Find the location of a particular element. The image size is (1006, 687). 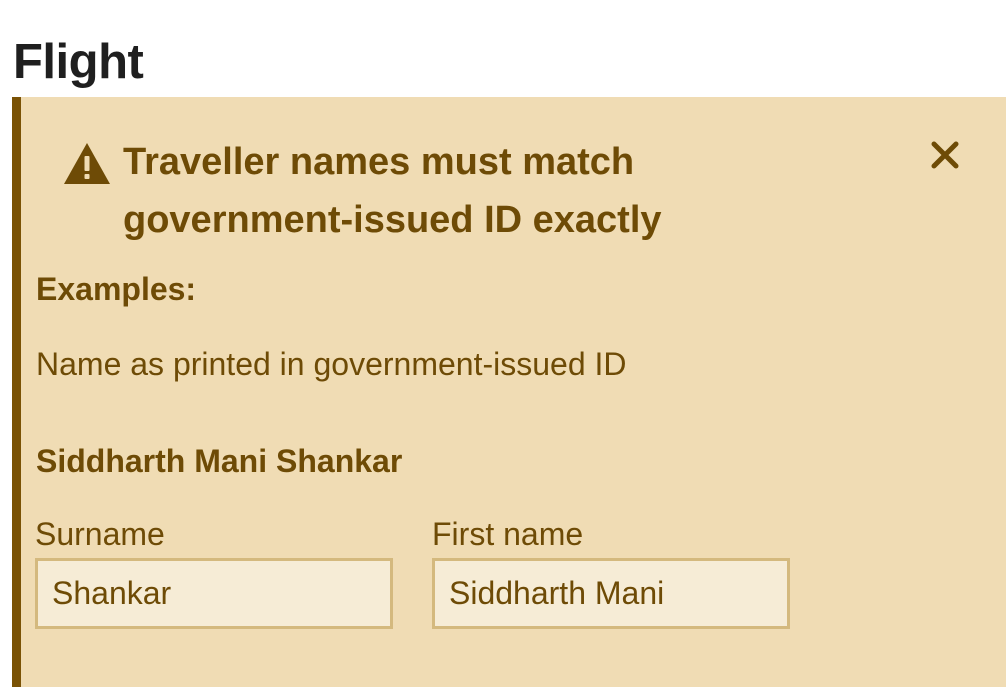

page-title: Flight is located at coordinates (78, 62).